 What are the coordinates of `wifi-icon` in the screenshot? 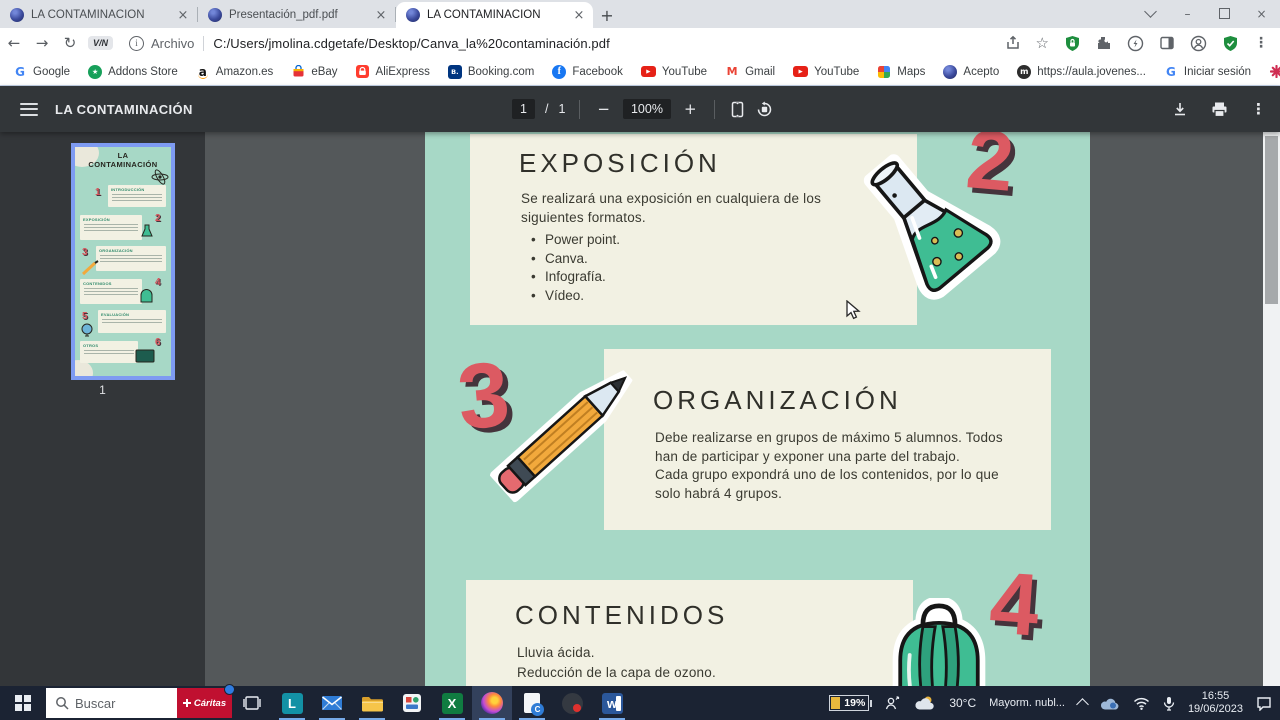 It's located at (1141, 703).